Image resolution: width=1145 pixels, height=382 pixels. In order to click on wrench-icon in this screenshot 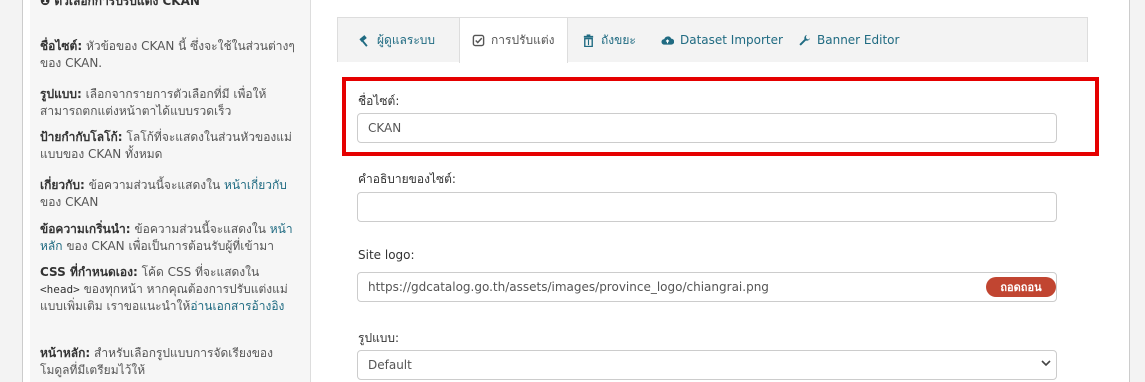, I will do `click(805, 40)`.